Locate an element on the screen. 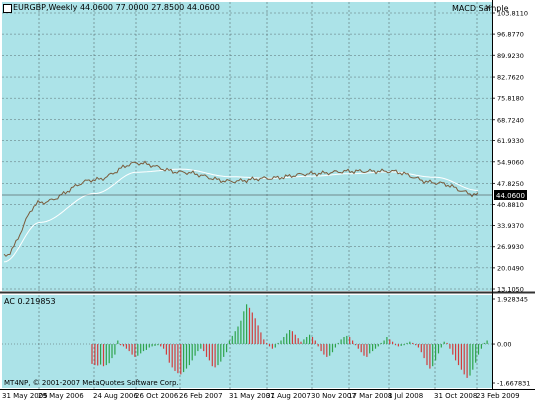 The image size is (535, 401). time-tick-label: 31 Aug 2007 is located at coordinates (288, 396).